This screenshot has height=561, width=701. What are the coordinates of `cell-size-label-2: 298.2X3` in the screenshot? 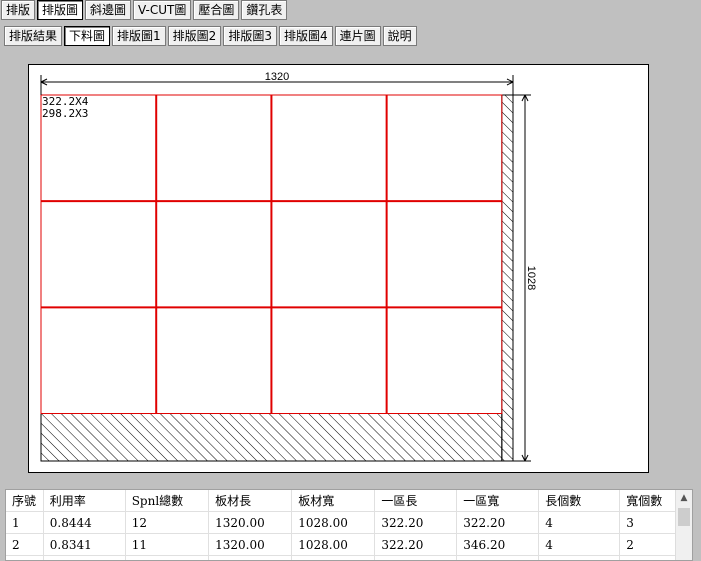 It's located at (65, 113).